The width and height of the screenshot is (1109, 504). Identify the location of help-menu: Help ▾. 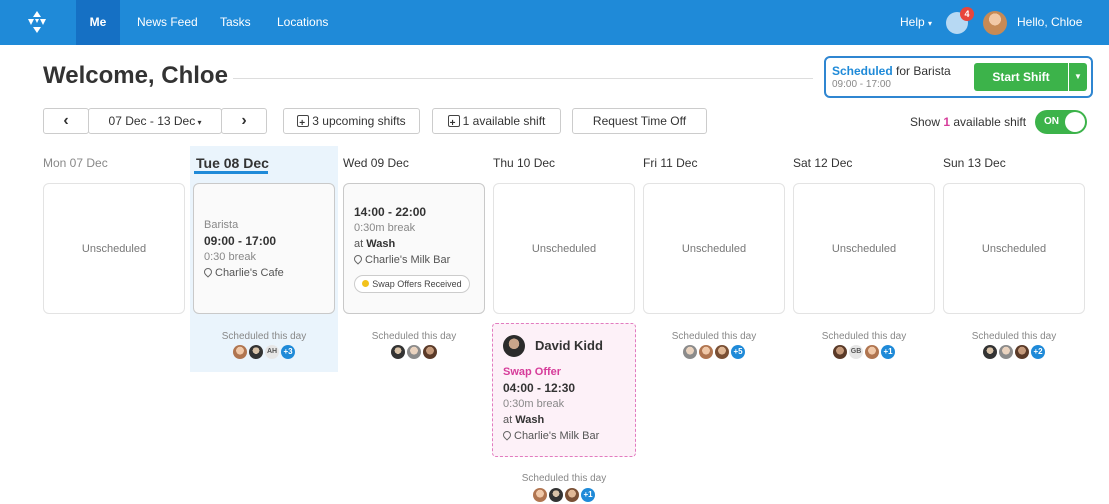
(916, 22).